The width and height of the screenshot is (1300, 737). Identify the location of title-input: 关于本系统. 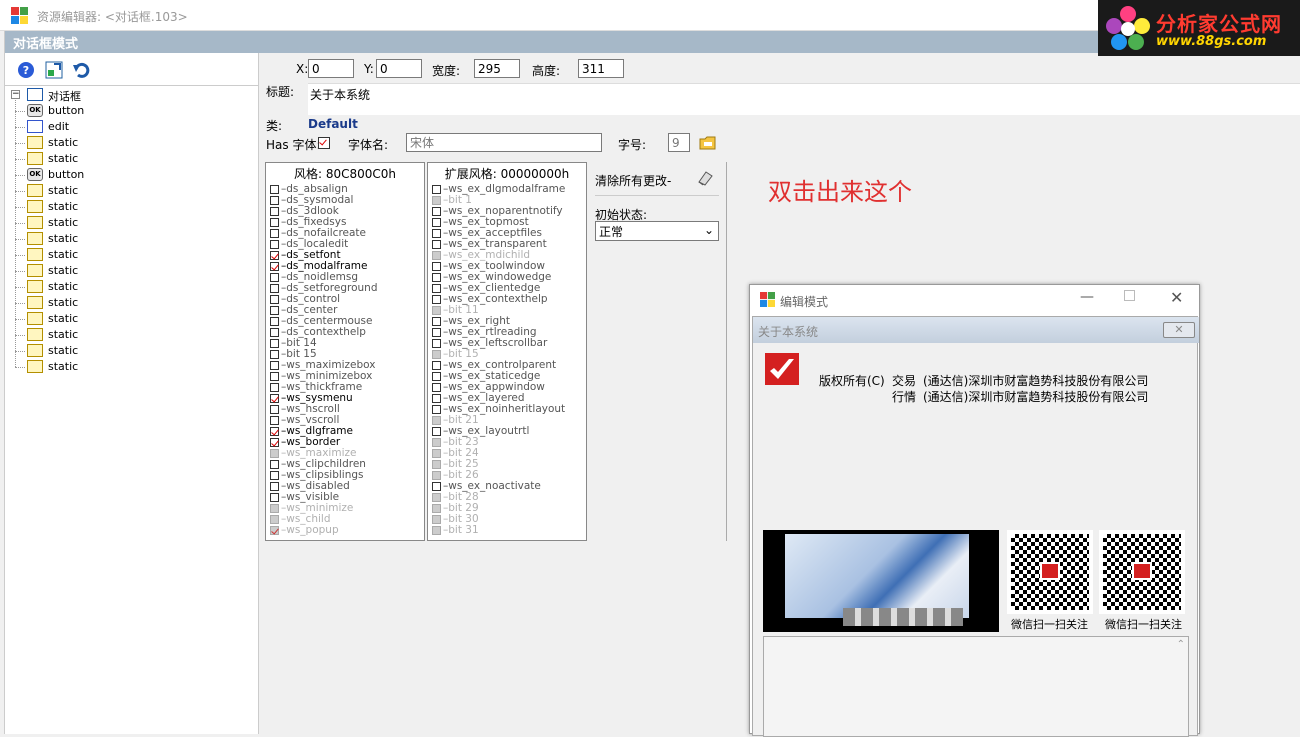
(804, 99).